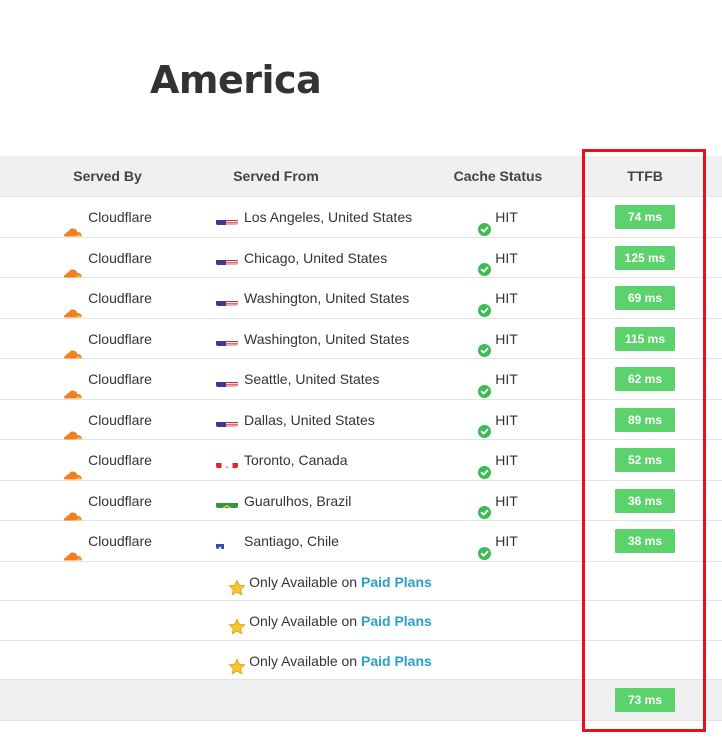  I want to click on served-from-cell: Seattle, United States, so click(336, 379).